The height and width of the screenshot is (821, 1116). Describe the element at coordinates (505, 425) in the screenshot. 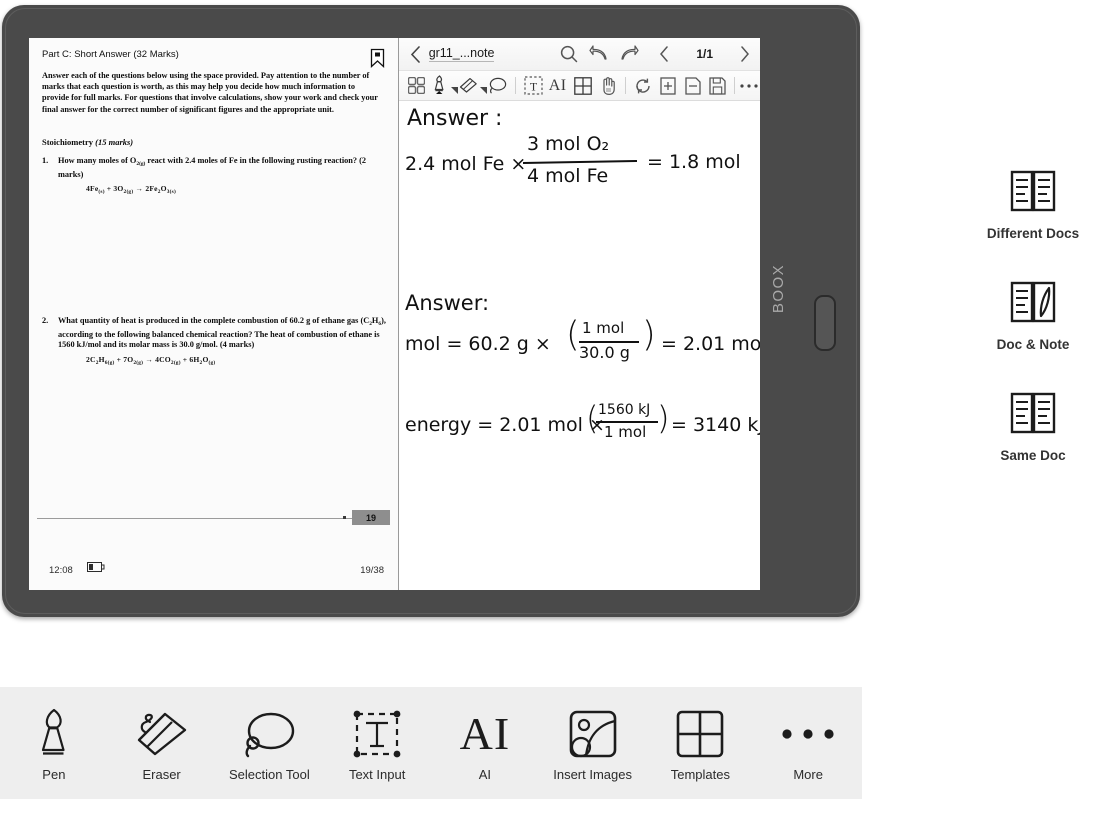

I see `handwriting-answer3-line: energy = 2.01 mol ×` at that location.